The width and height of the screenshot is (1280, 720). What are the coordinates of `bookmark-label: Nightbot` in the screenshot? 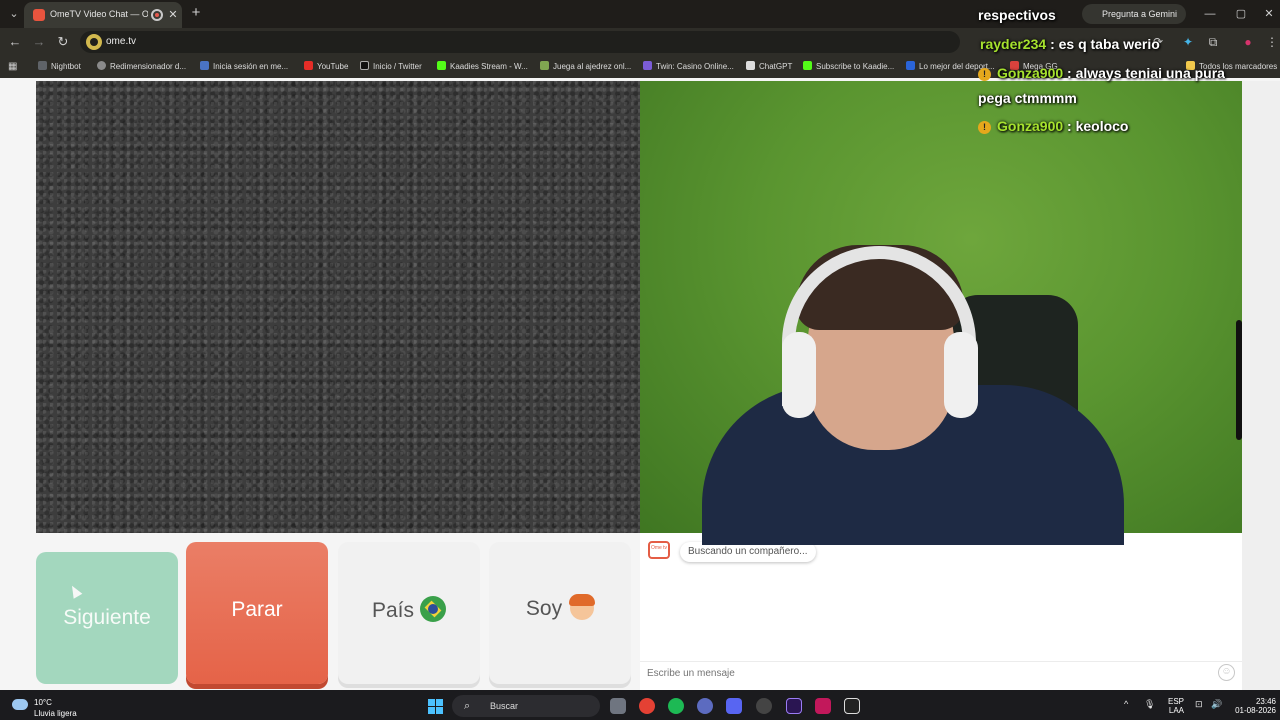 It's located at (66, 66).